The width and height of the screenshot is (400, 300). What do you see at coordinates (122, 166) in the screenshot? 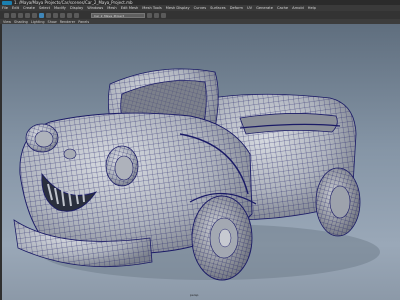
I see `right-headlight` at bounding box center [122, 166].